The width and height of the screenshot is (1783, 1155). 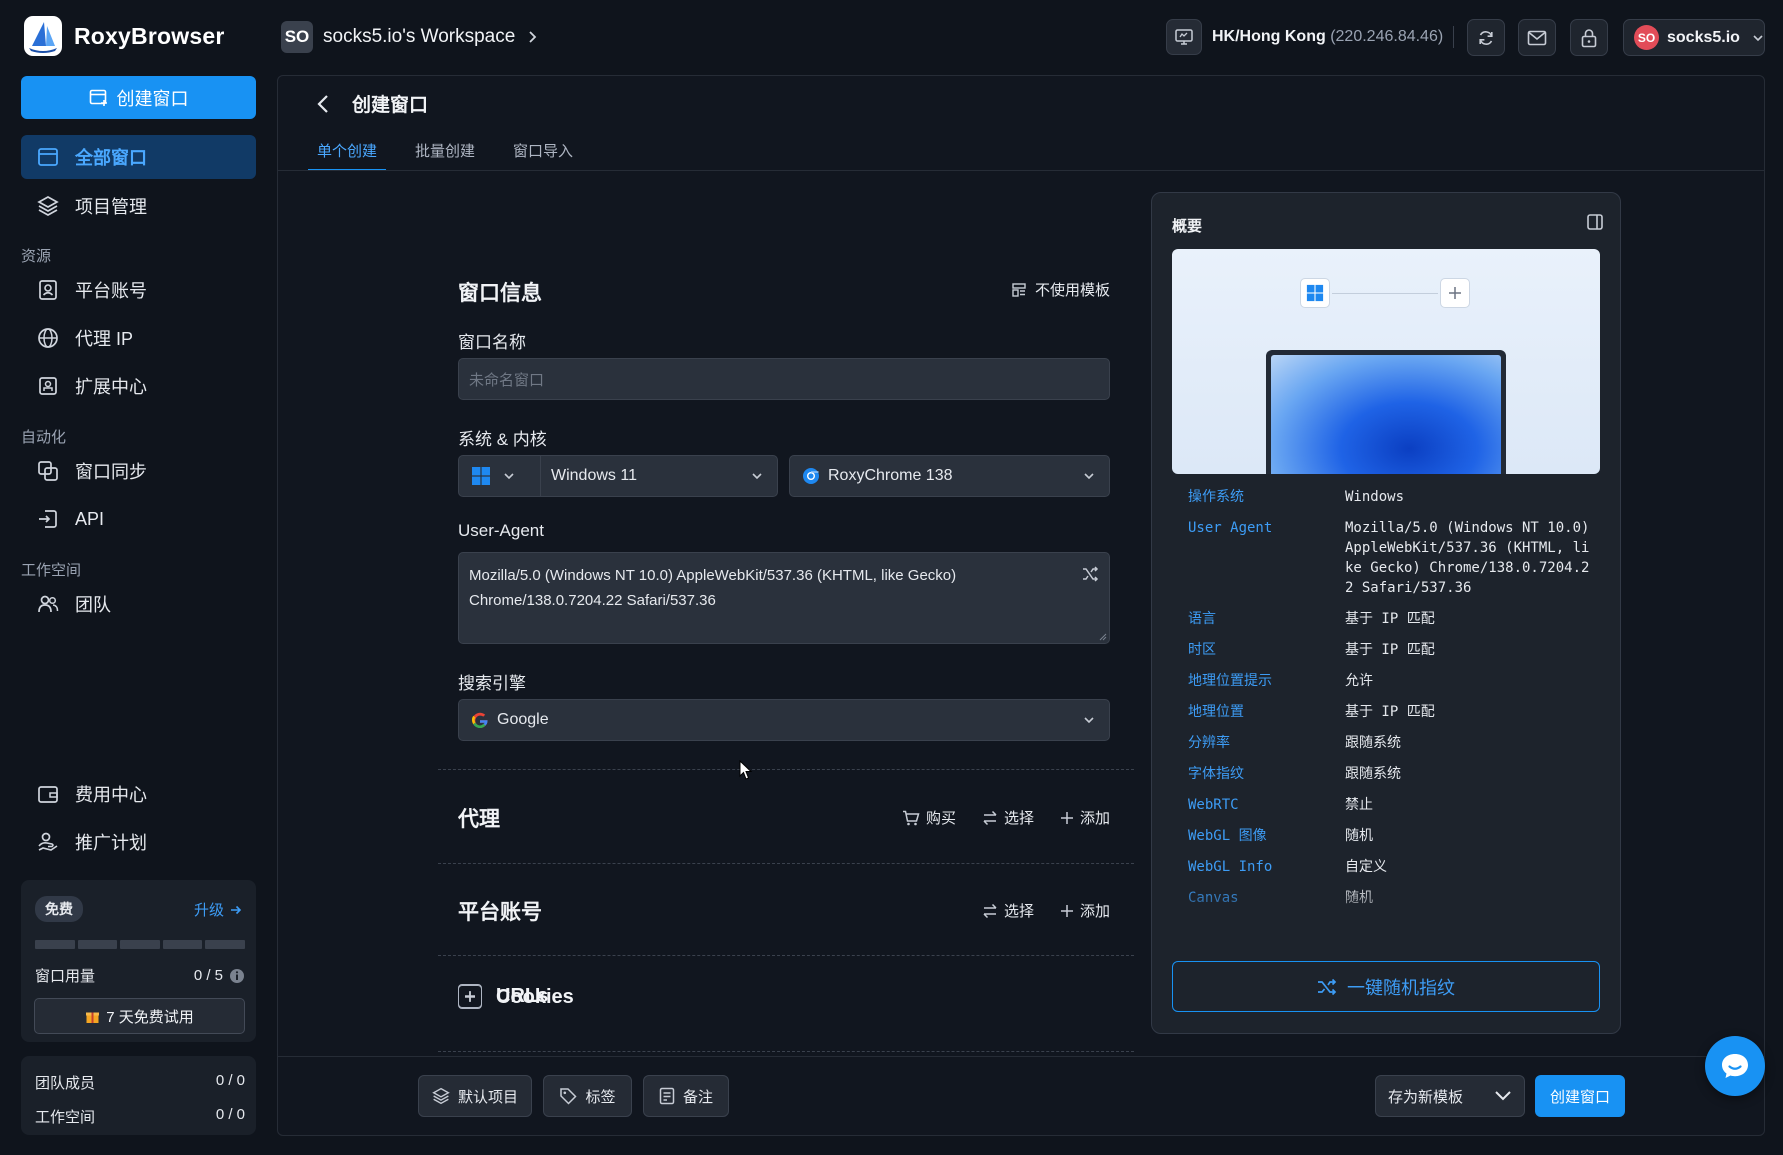 I want to click on section-window-info: 窗口信息, so click(x=500, y=293).